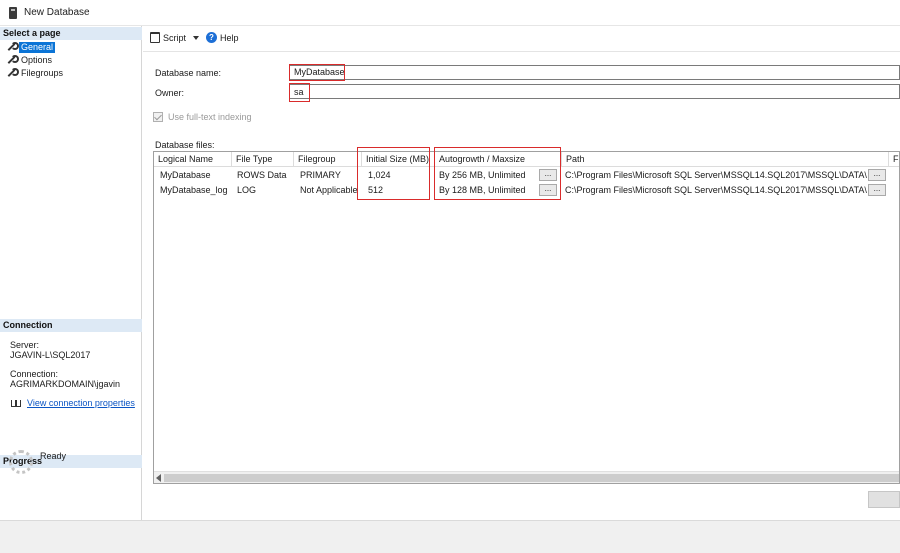  I want to click on cell-logical-name: MyDatabase_log, so click(191, 190).